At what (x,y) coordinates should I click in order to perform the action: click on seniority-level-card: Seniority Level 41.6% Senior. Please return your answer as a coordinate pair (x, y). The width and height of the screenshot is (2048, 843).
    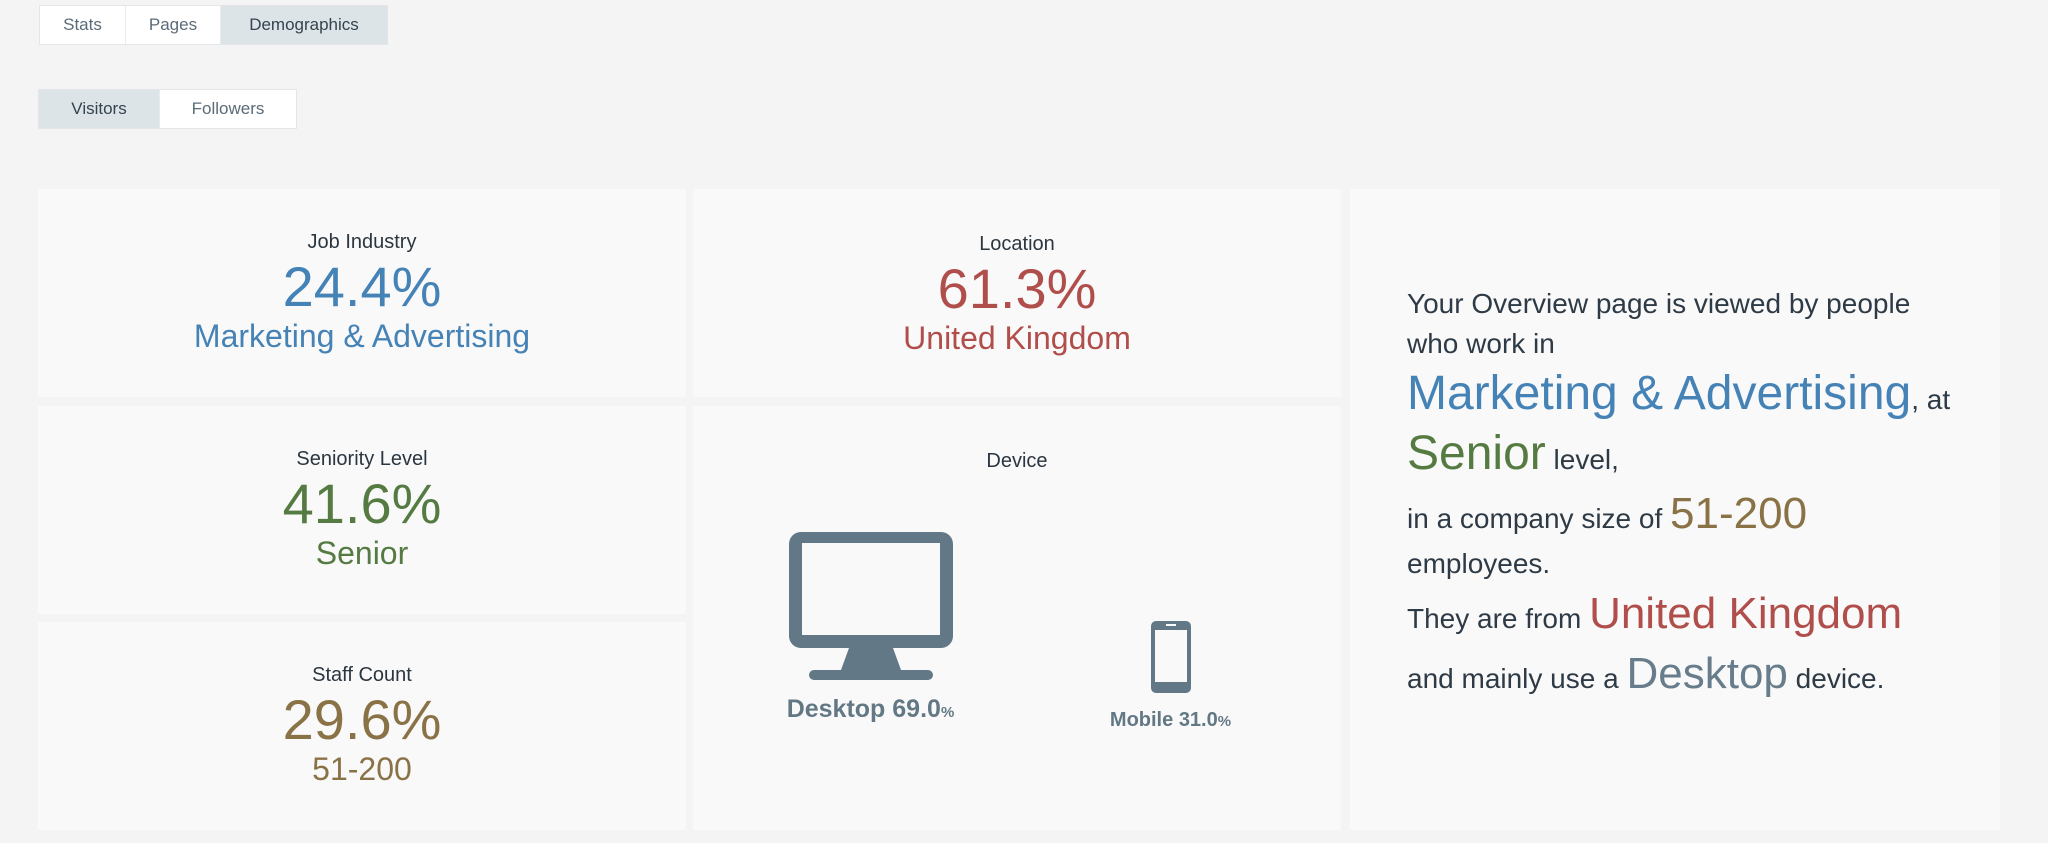
    Looking at the image, I should click on (362, 510).